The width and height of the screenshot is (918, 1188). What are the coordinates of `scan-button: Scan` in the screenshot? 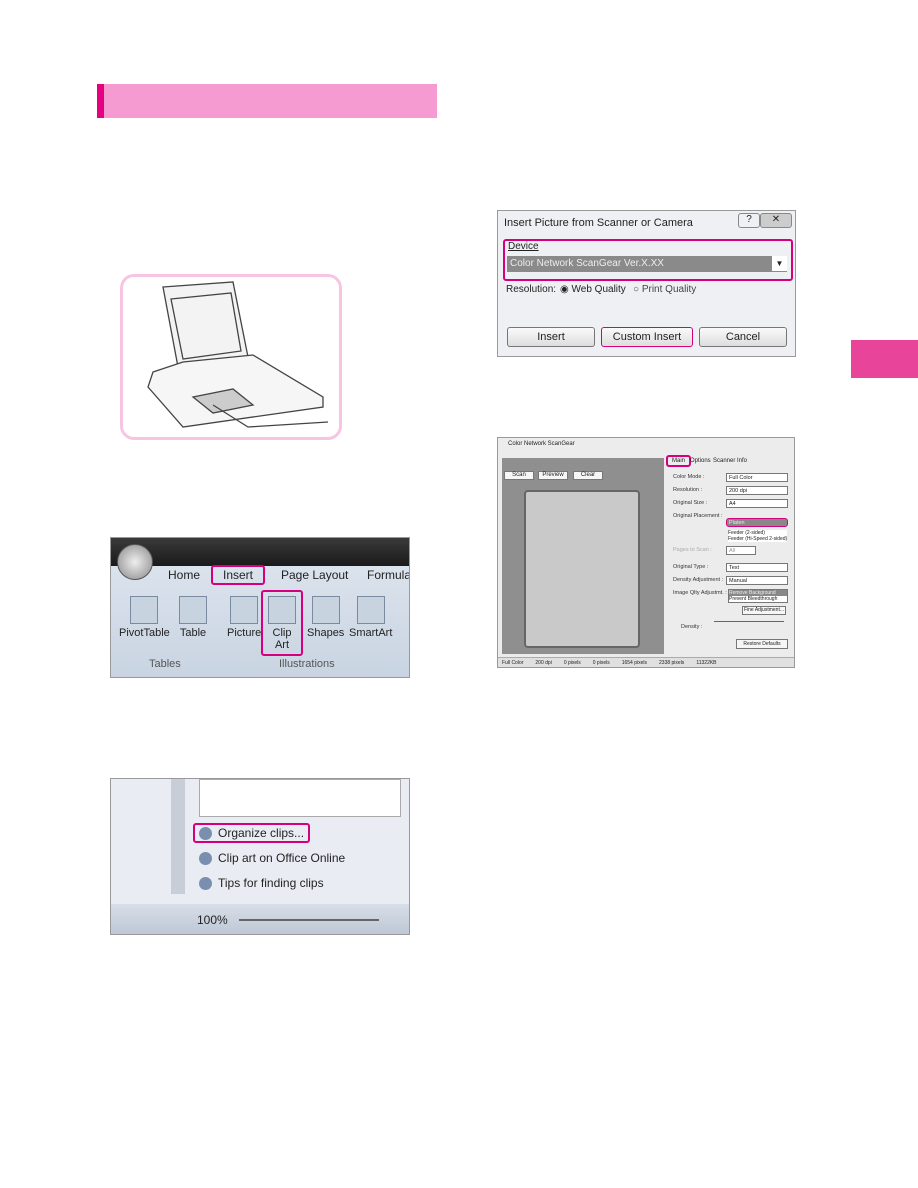 It's located at (519, 475).